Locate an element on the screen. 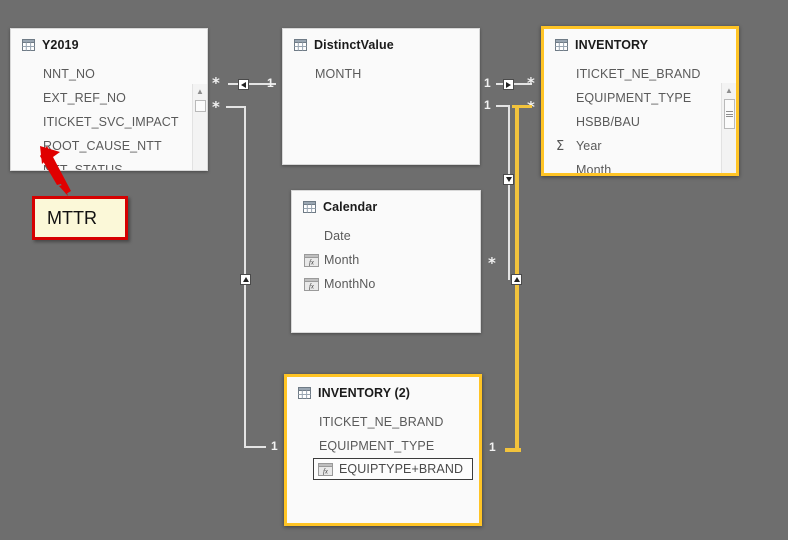 The height and width of the screenshot is (540, 788). field-label: ROOT_CAUSE_NTT is located at coordinates (102, 146).